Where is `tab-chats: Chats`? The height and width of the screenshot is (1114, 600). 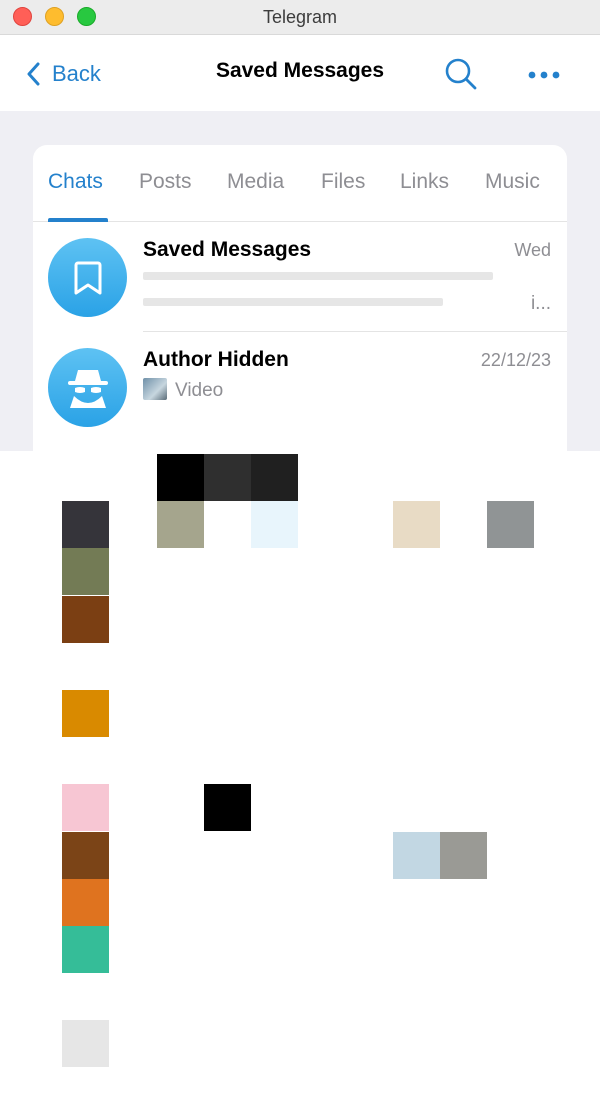 tab-chats: Chats is located at coordinates (75, 182).